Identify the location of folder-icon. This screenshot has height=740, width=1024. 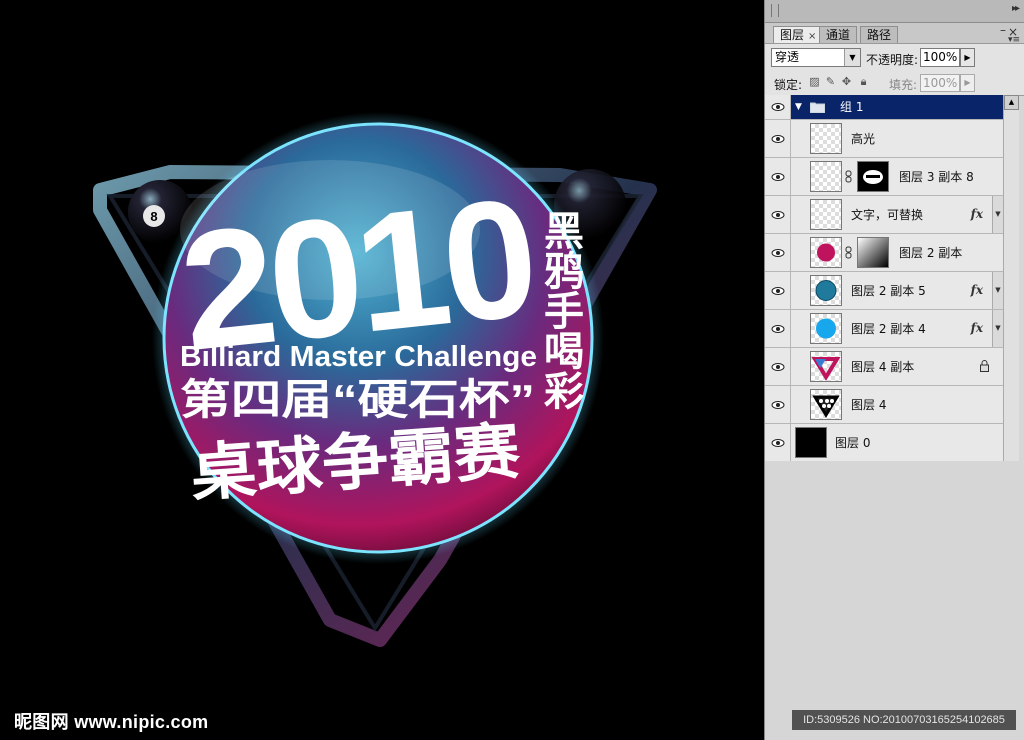
(817, 107).